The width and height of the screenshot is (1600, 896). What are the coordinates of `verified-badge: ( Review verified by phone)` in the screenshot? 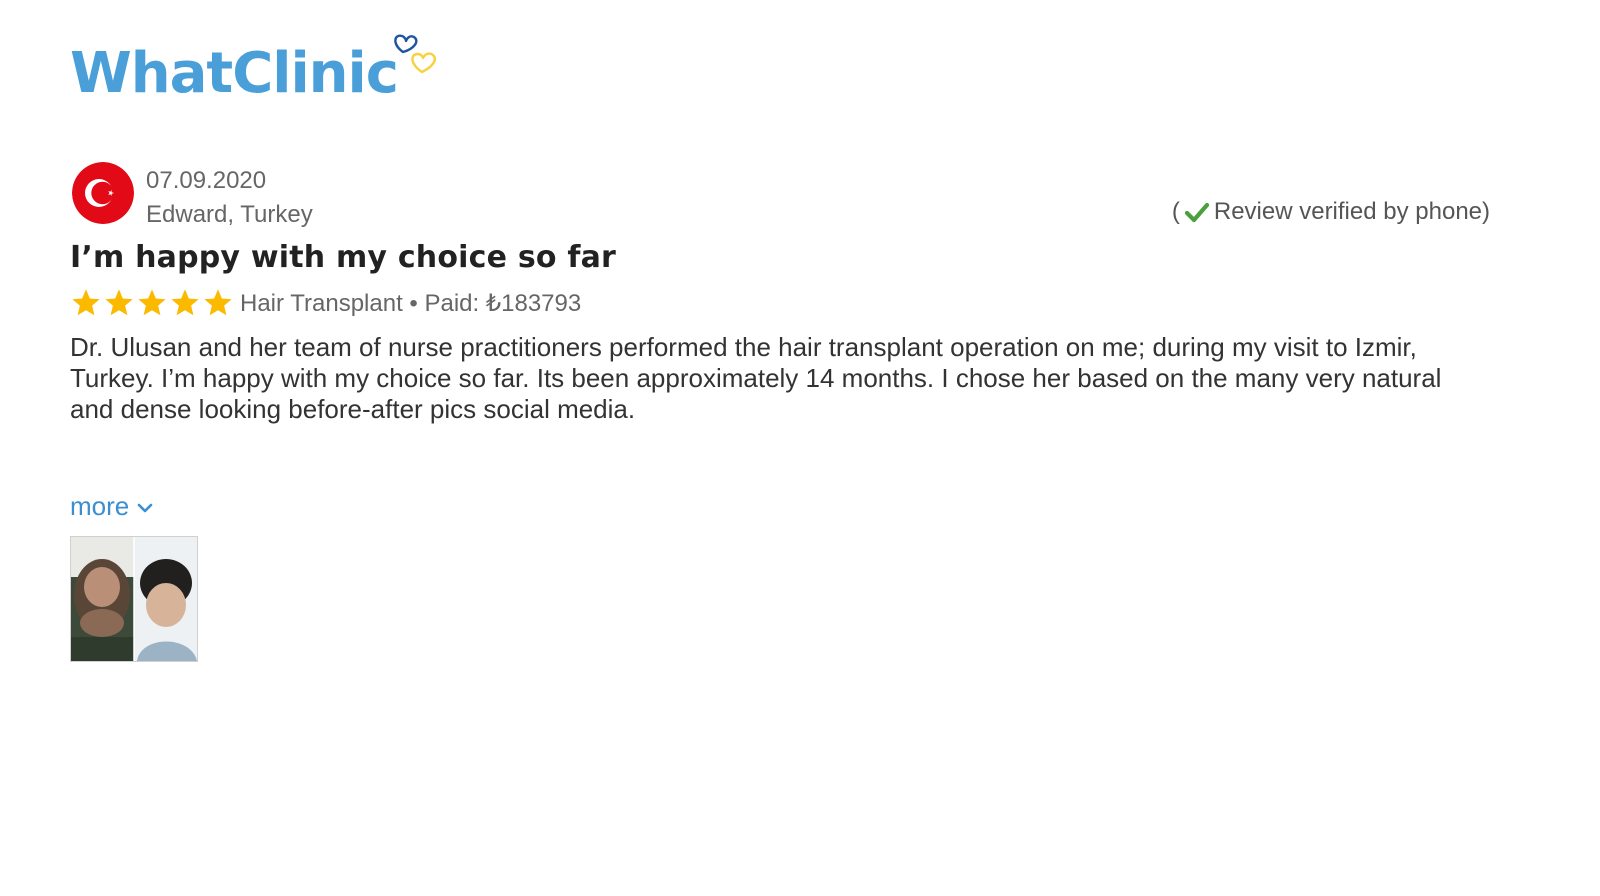 It's located at (1331, 212).